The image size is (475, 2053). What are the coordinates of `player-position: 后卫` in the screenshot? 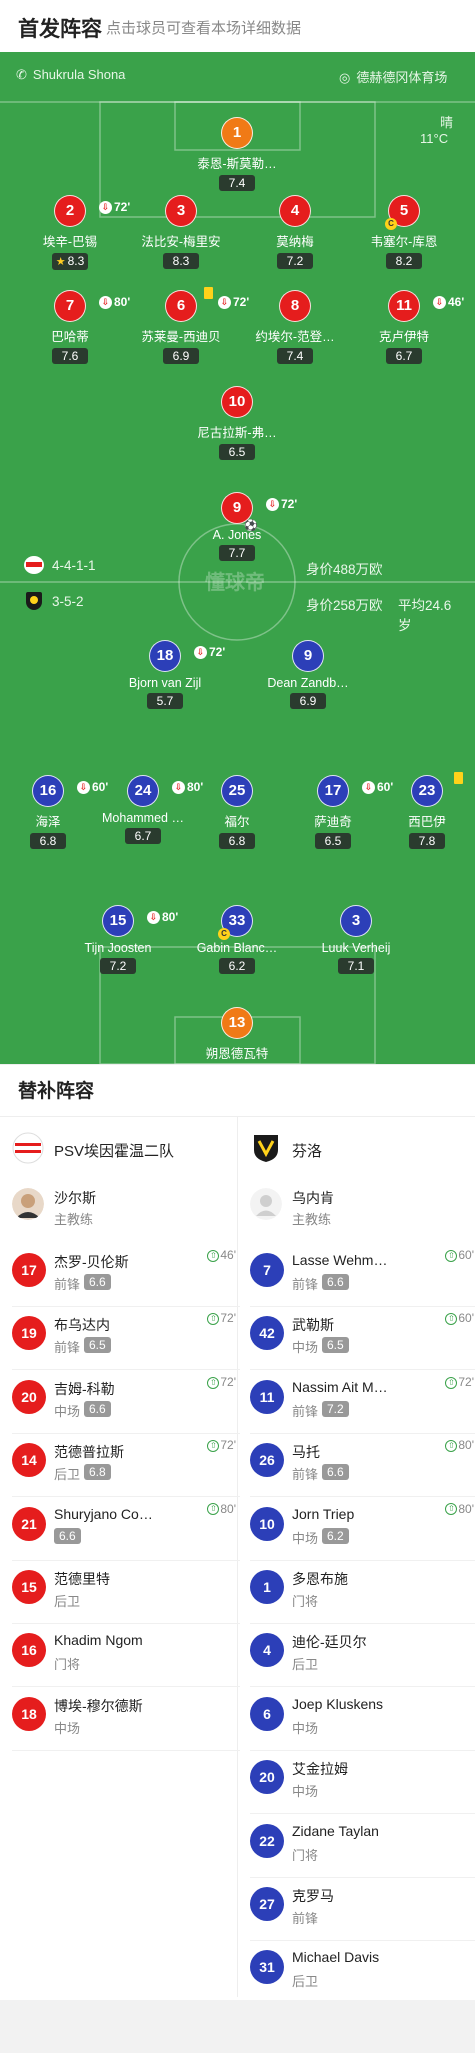 It's located at (67, 1601).